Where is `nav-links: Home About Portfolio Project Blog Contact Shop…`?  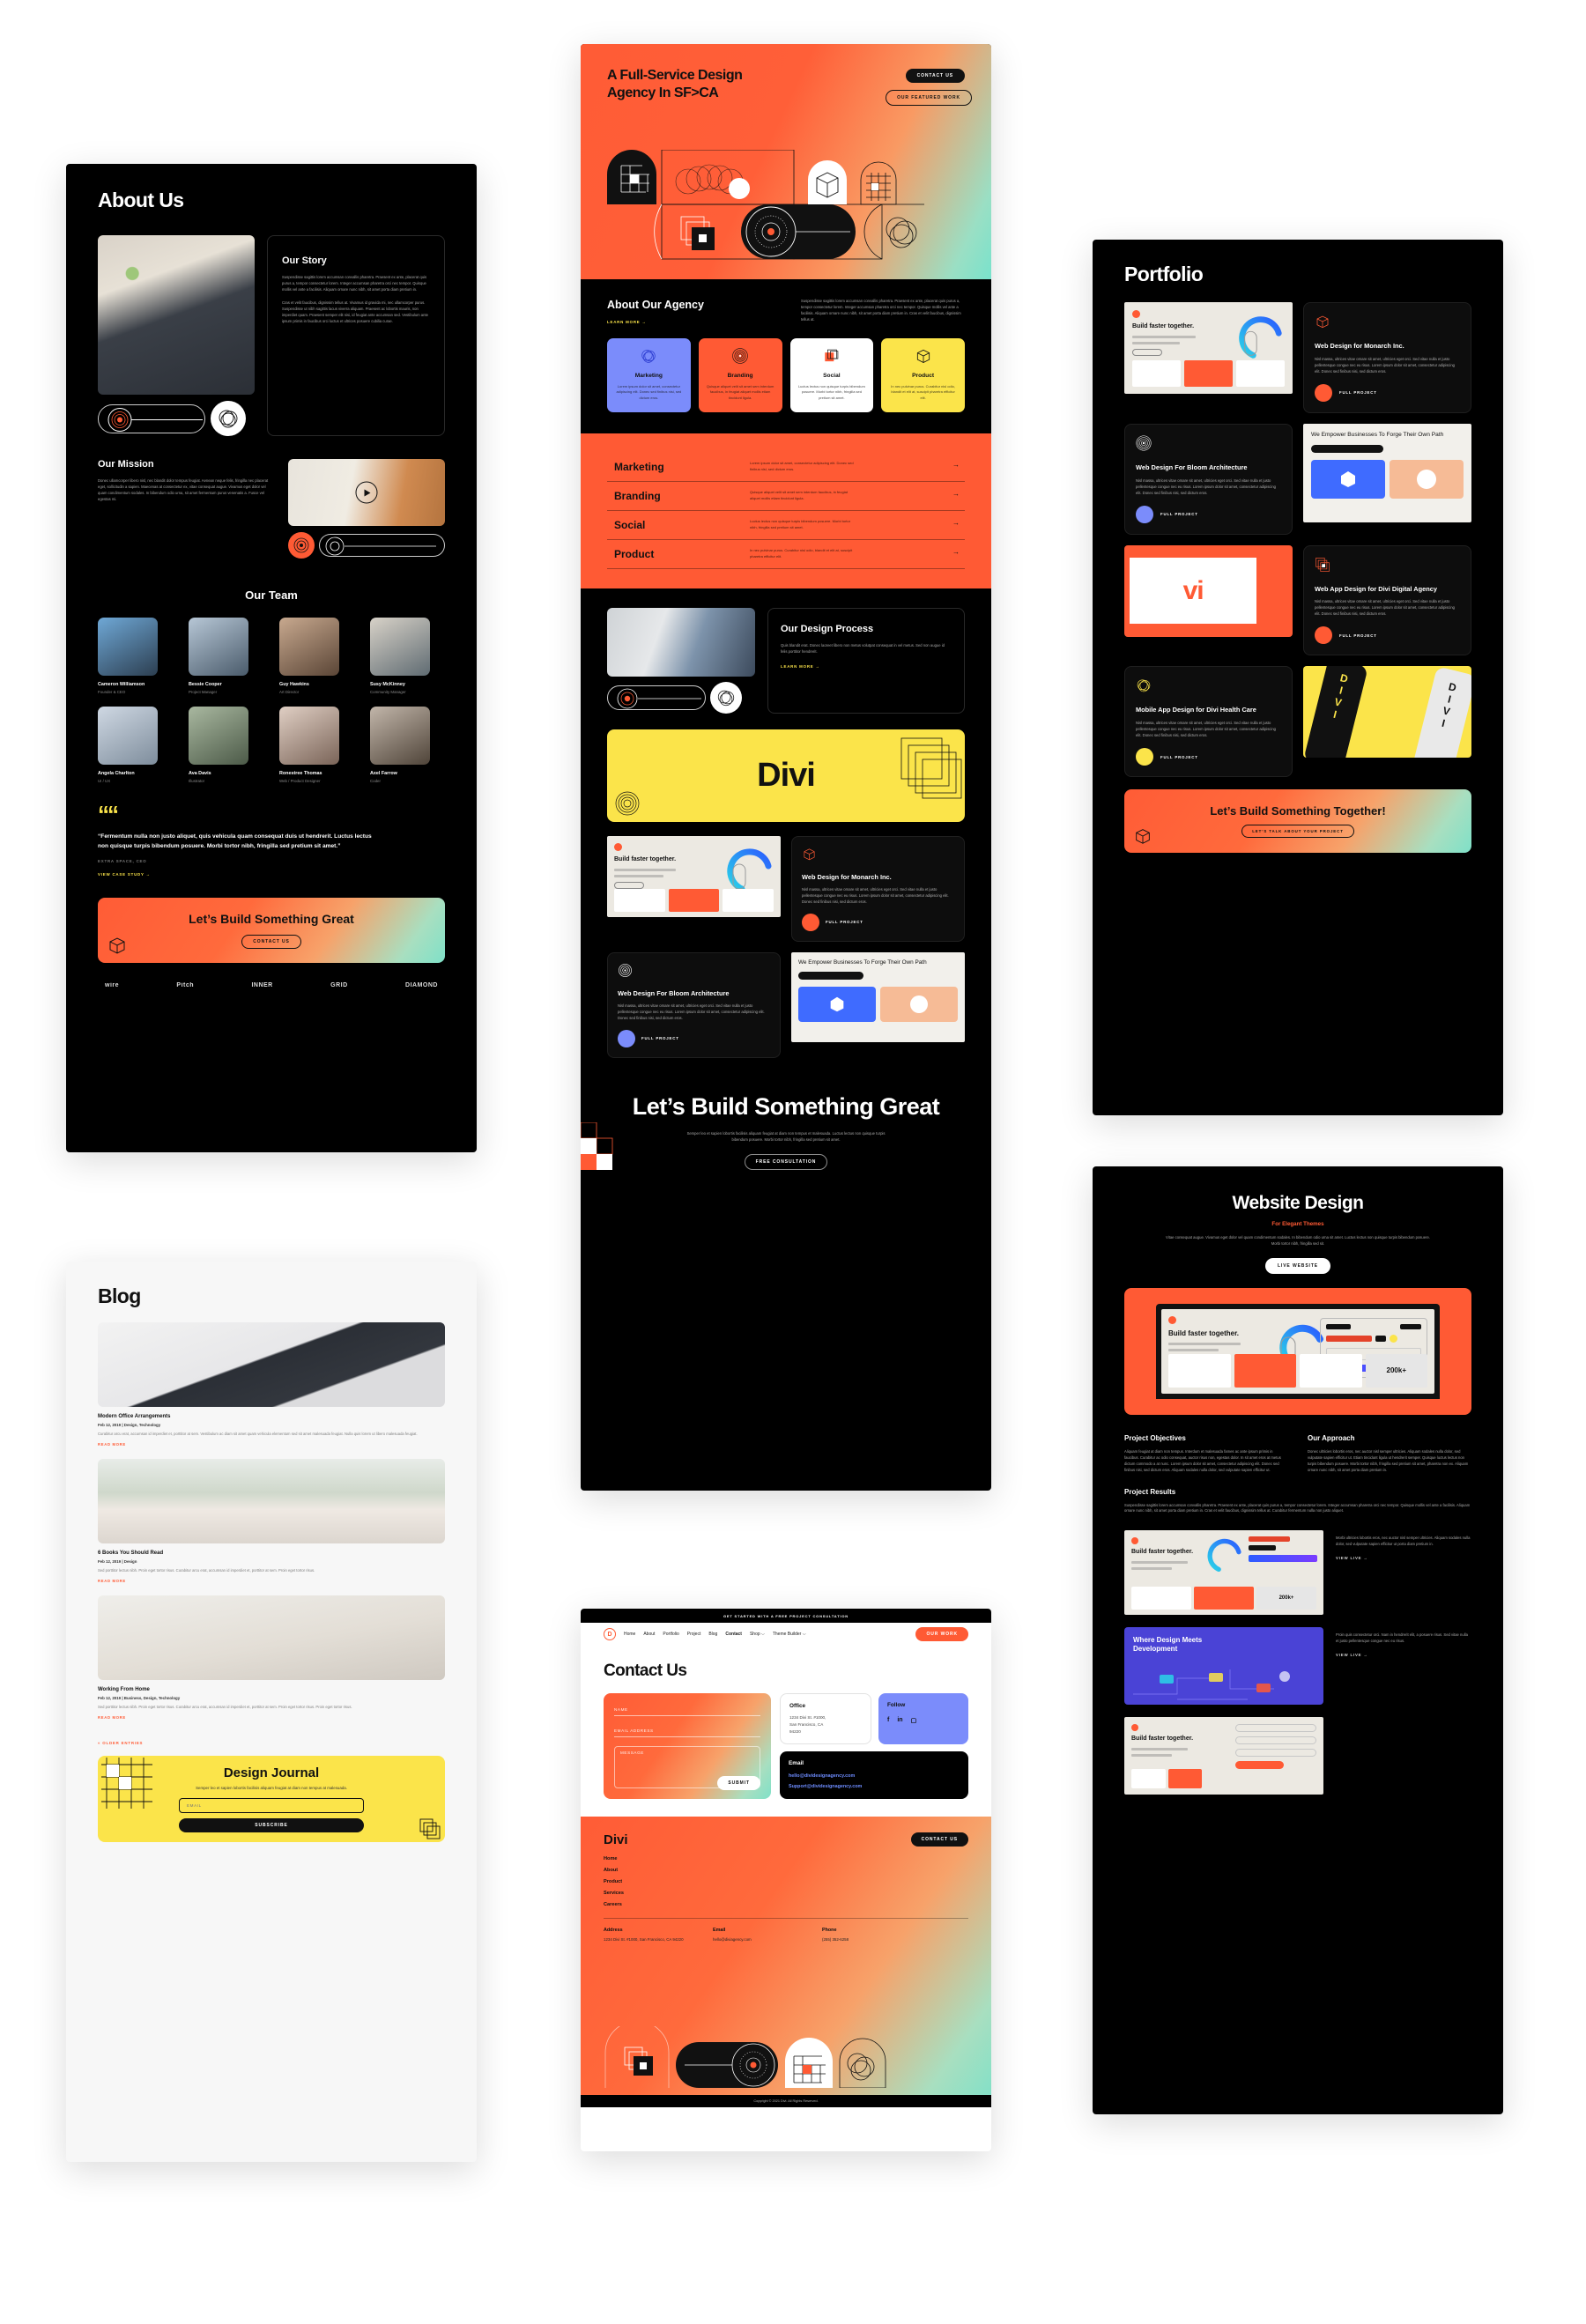
nav-links: Home About Portfolio Project Blog Contact Shop… is located at coordinates (715, 1634).